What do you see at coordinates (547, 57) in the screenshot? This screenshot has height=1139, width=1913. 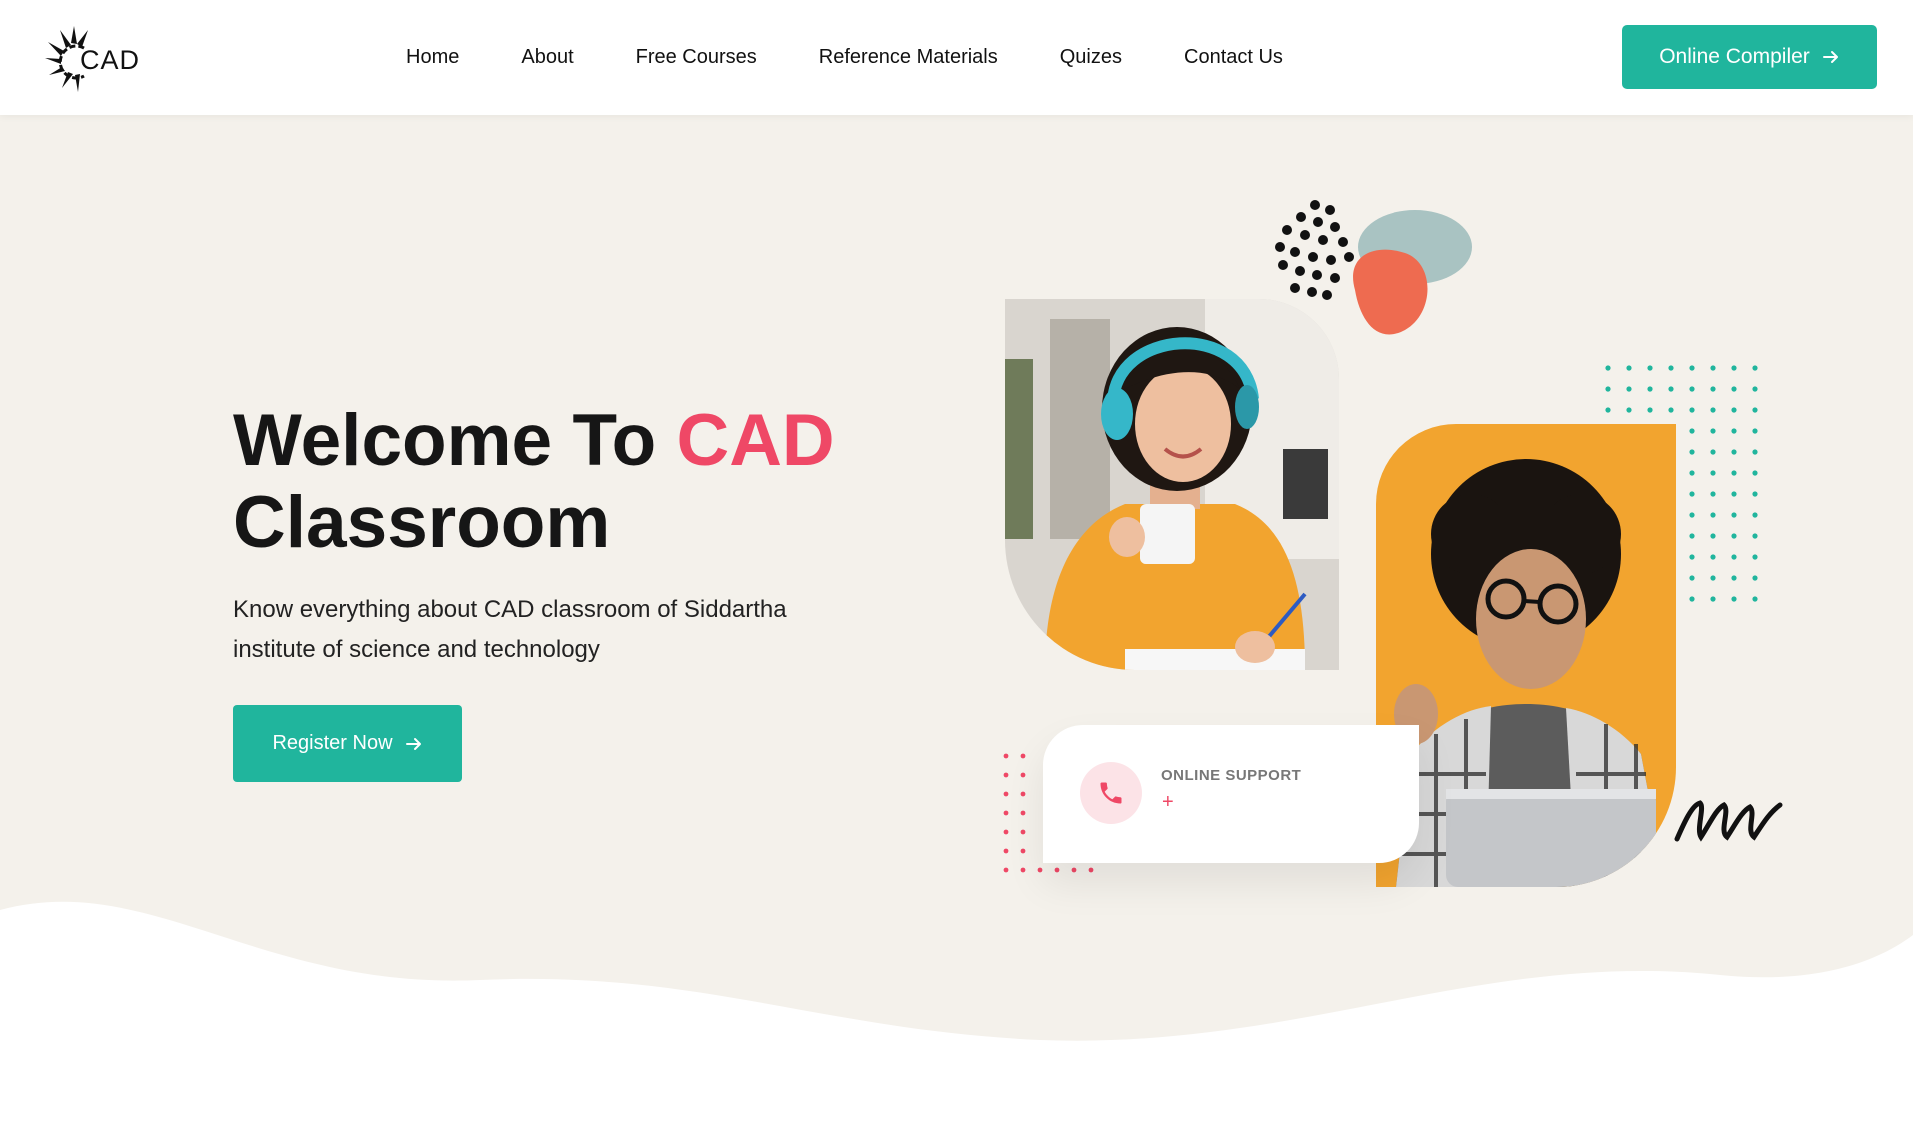 I see `nav-about: About` at bounding box center [547, 57].